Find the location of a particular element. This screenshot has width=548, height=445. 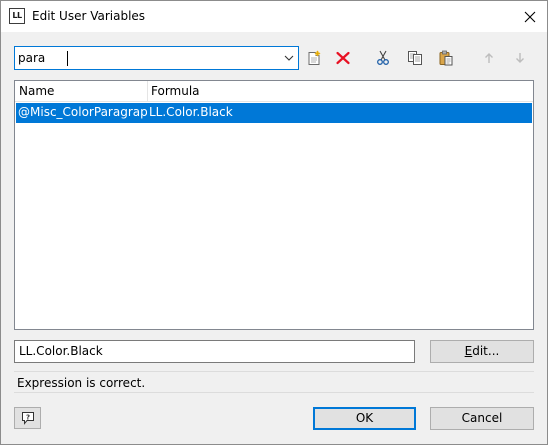

cancel-button: Cancel is located at coordinates (482, 418).